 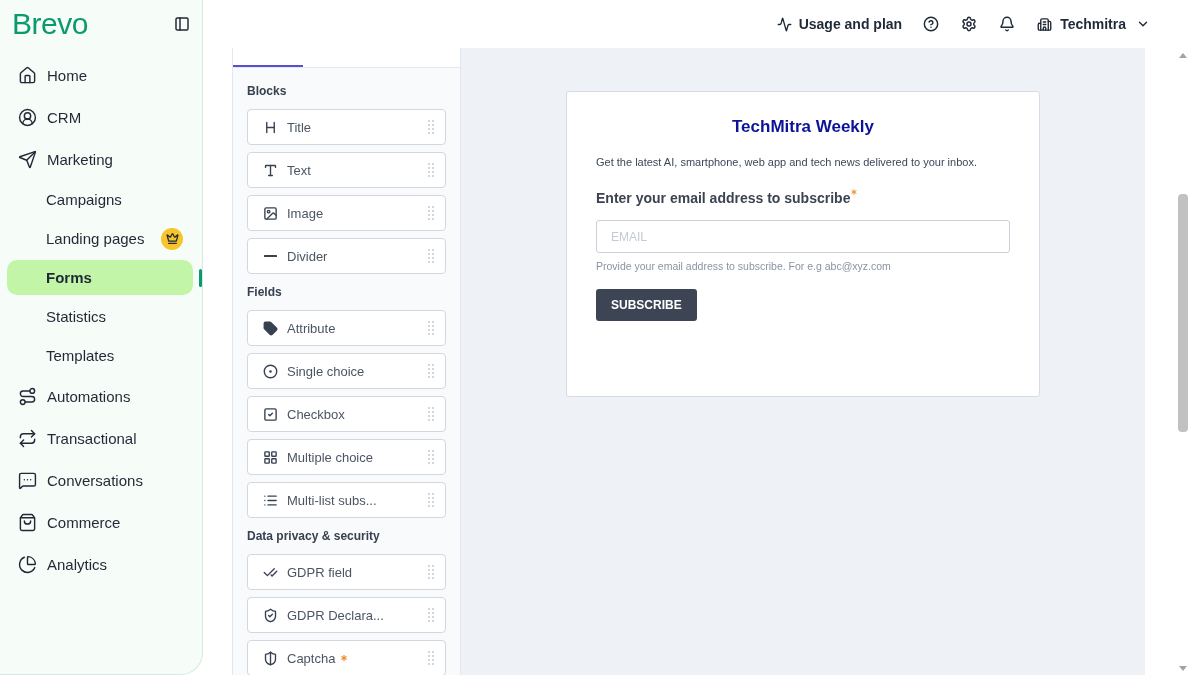 What do you see at coordinates (100, 480) in the screenshot?
I see `nav-item: Conversations` at bounding box center [100, 480].